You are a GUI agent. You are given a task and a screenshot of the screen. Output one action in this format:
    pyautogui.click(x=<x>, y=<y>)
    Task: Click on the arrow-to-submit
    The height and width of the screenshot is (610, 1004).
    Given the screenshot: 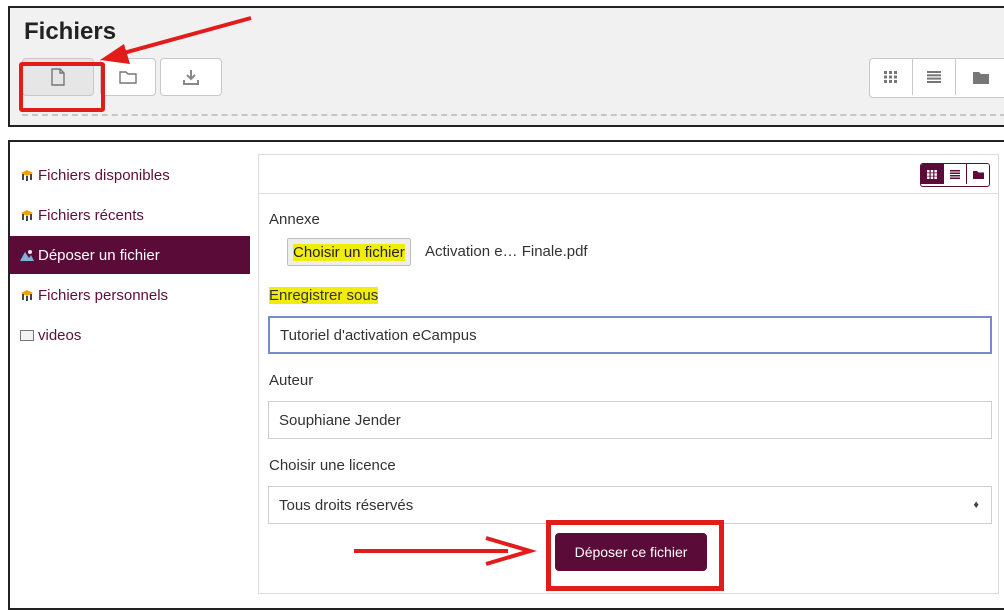 What is the action you would take?
    pyautogui.click(x=446, y=551)
    